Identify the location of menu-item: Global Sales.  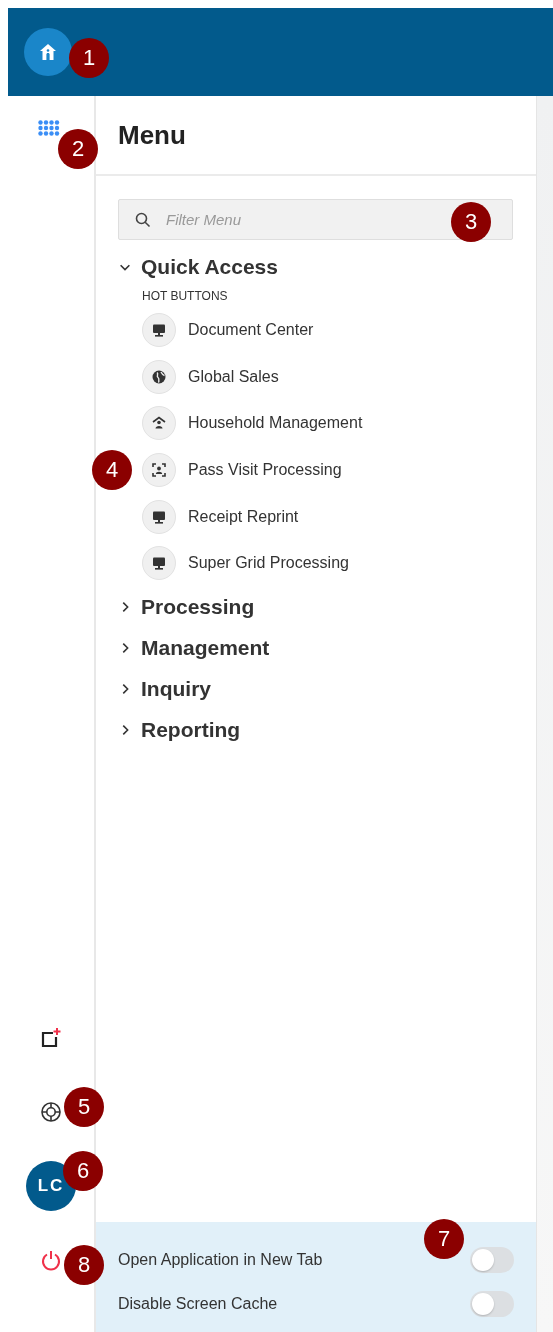
(210, 377).